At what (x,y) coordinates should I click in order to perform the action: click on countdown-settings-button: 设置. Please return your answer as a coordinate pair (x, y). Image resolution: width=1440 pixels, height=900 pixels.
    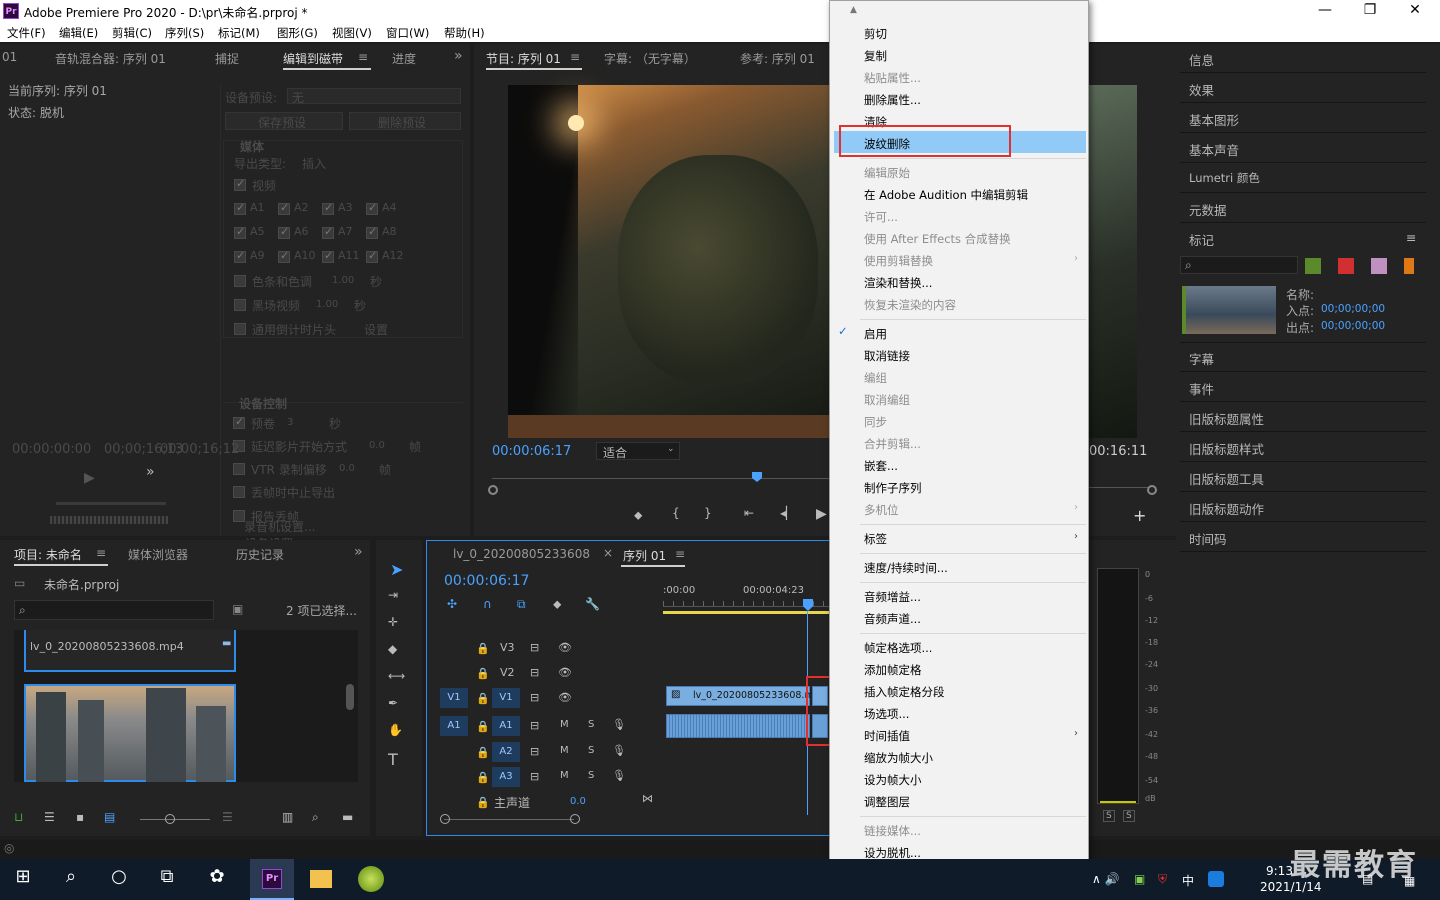
    Looking at the image, I should click on (376, 329).